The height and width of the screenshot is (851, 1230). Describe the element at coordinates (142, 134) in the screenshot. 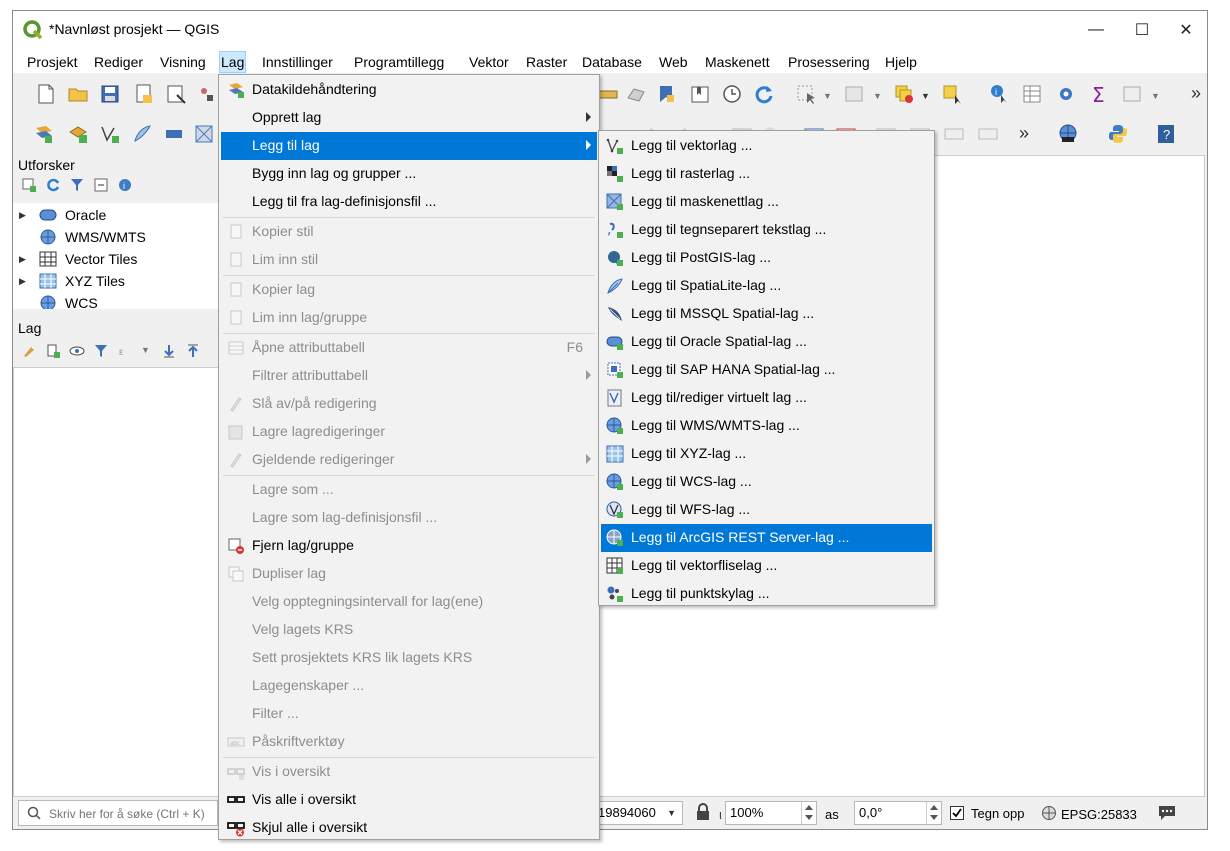

I see `add-spatialite-layer-icon` at that location.